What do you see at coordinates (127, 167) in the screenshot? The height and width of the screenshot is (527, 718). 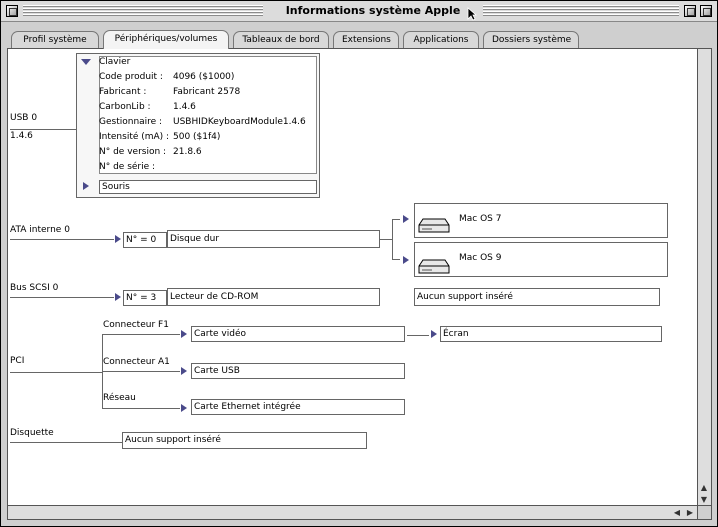 I see `keyboard-field: N° de série :` at bounding box center [127, 167].